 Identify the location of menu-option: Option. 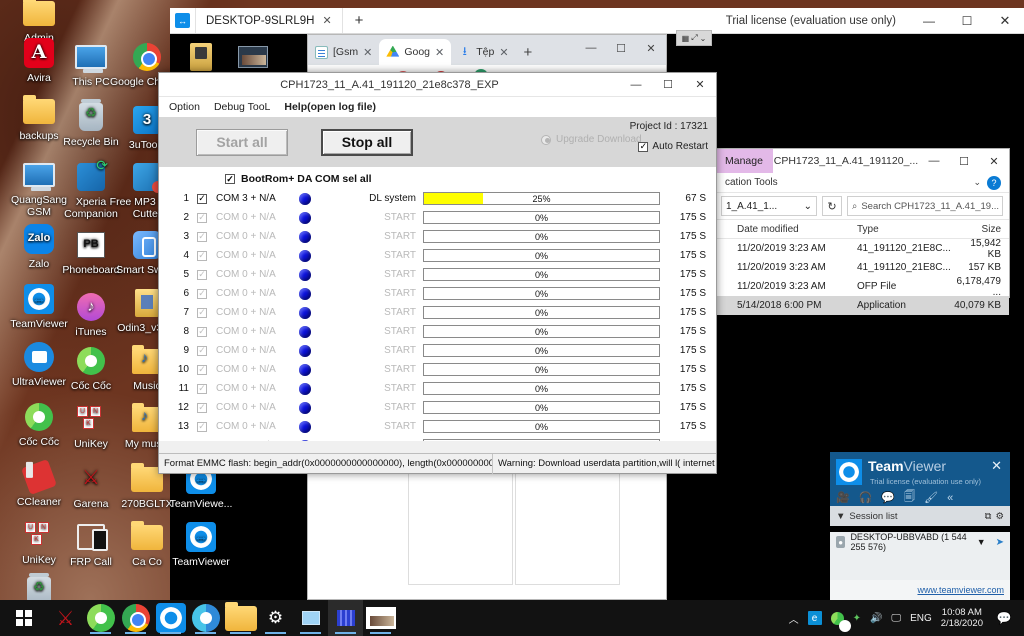
(184, 107).